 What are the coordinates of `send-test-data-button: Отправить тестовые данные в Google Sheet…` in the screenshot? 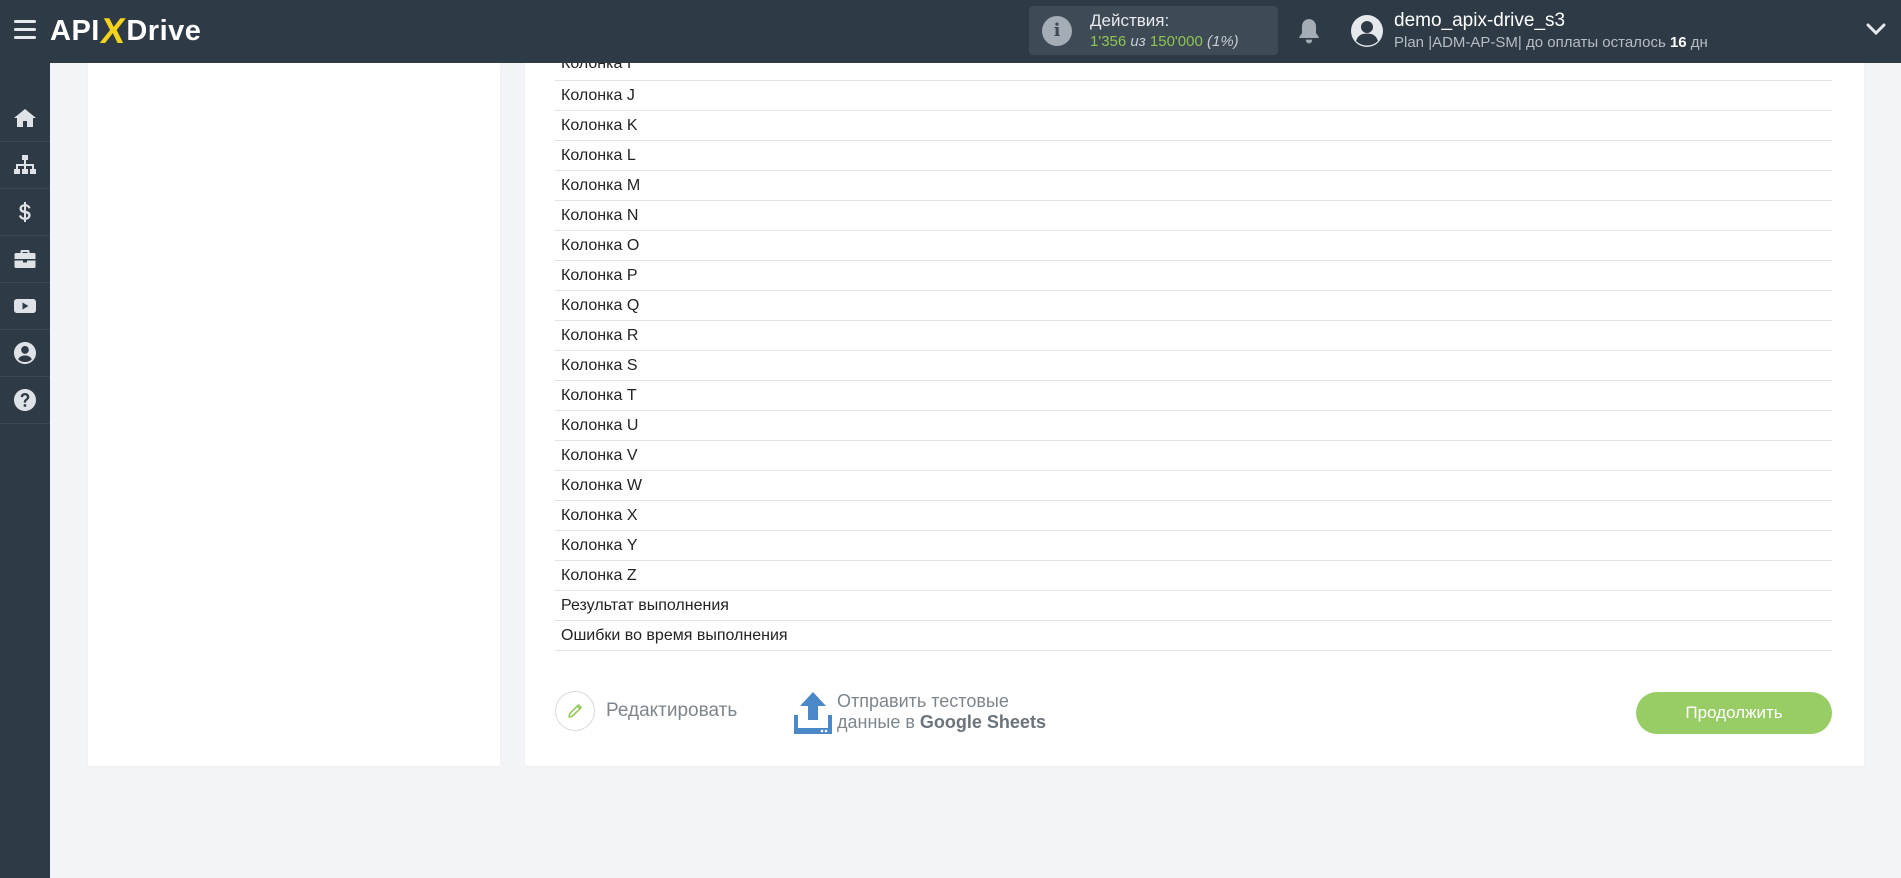 It's located at (919, 713).